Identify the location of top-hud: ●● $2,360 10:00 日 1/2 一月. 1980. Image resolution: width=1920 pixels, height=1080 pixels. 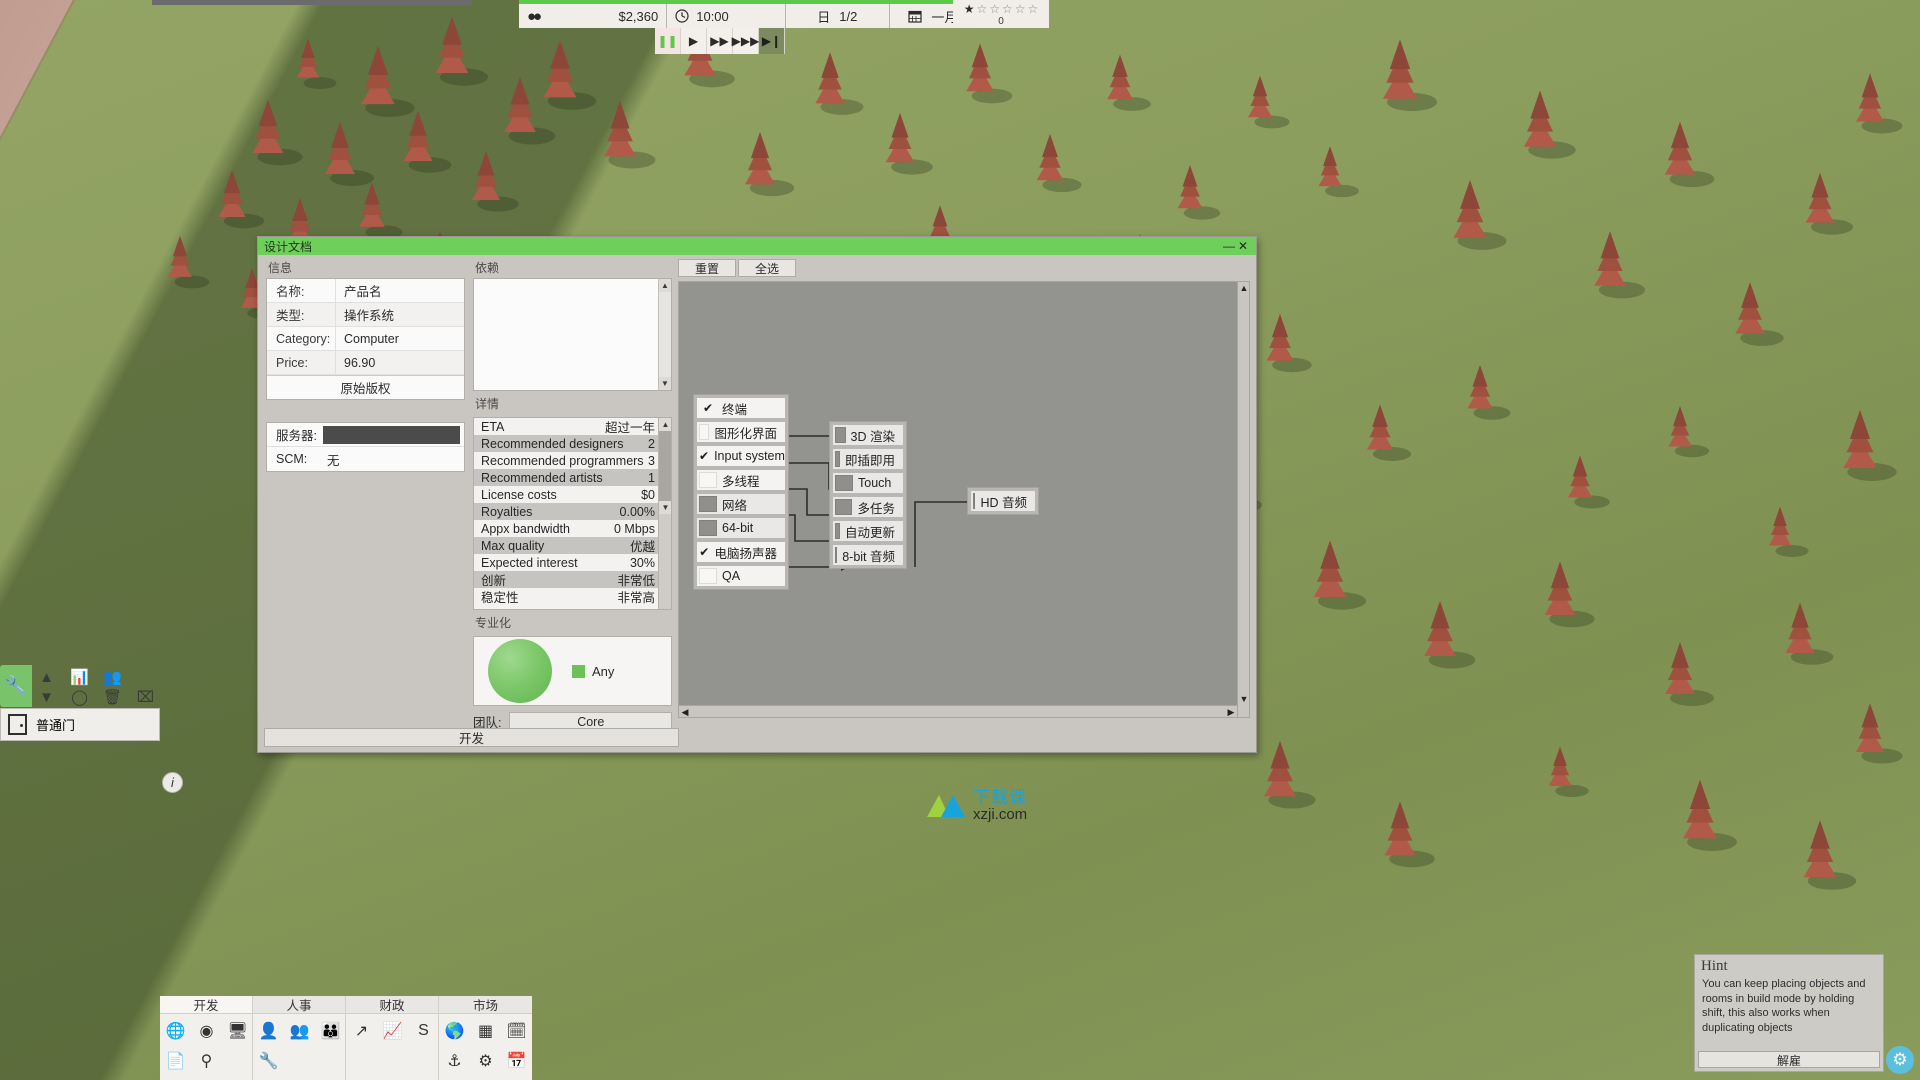
(784, 28).